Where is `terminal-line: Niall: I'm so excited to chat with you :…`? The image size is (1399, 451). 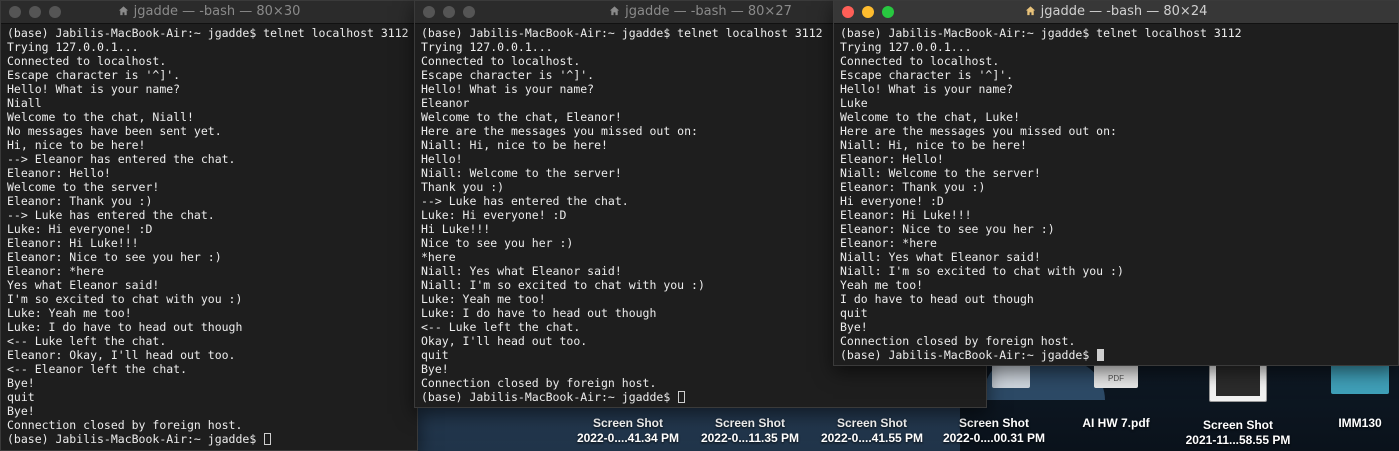
terminal-line: Niall: I'm so excited to chat with you :… is located at coordinates (982, 271).